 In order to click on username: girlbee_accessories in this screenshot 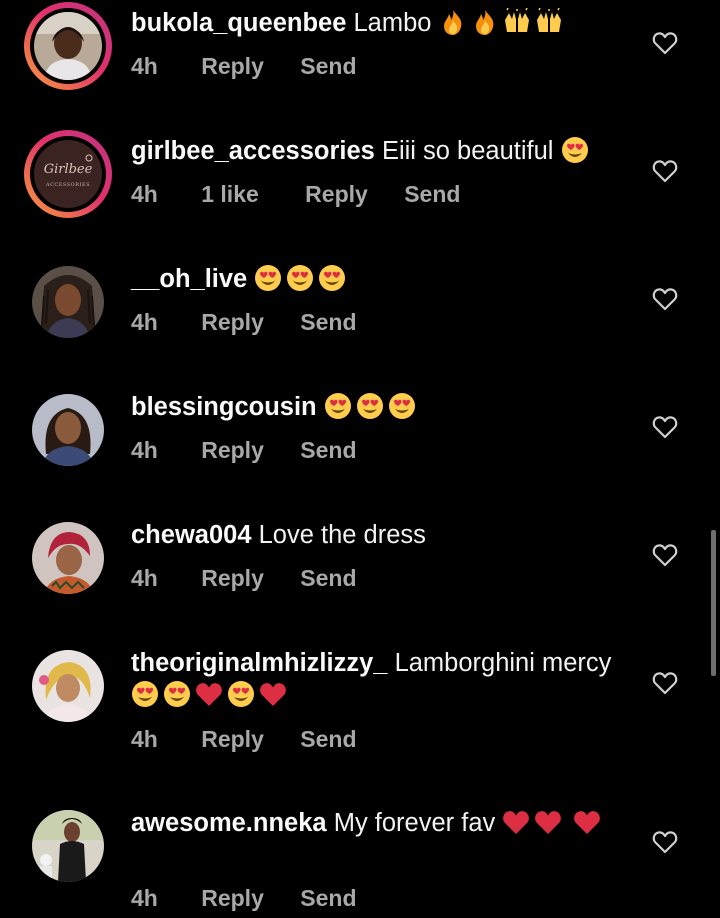, I will do `click(253, 151)`.